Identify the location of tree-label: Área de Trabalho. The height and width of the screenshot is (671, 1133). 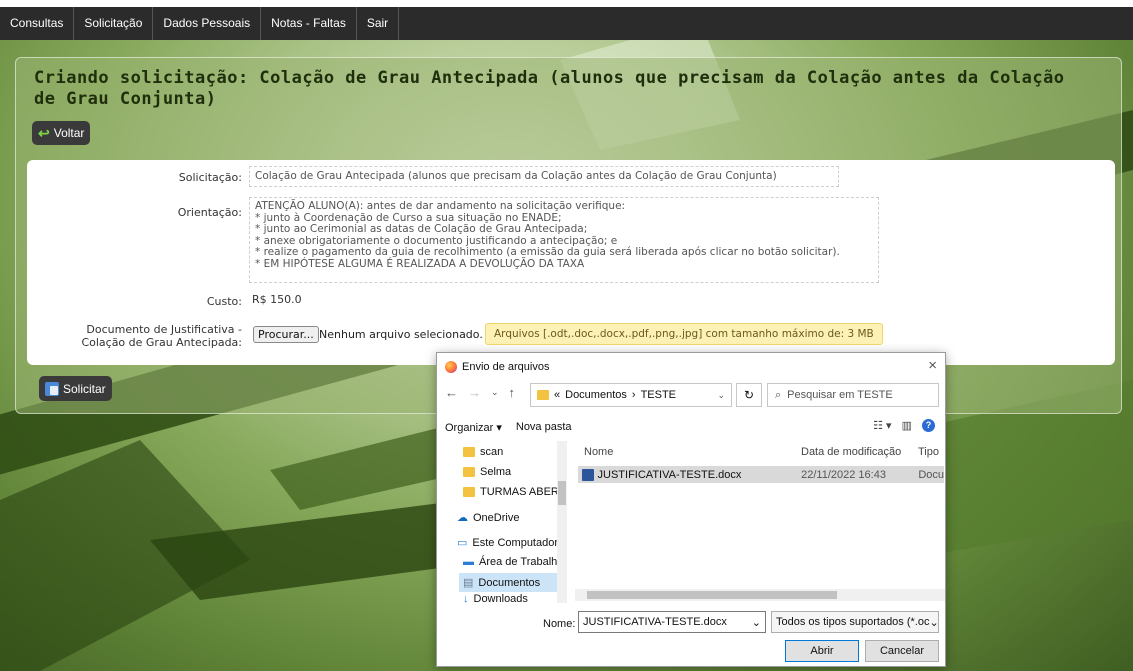
(521, 562).